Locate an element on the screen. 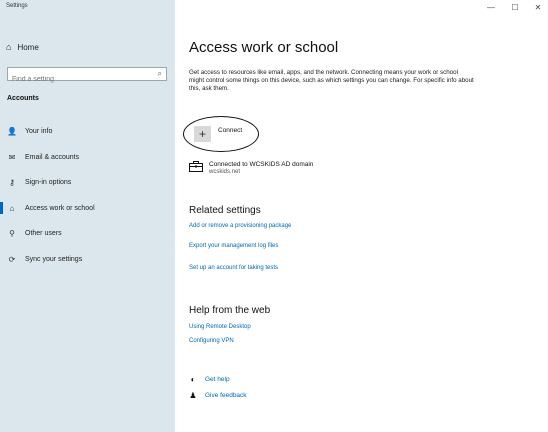 The height and width of the screenshot is (432, 548). link-configuring-vpn: Configuring VPN is located at coordinates (211, 341).